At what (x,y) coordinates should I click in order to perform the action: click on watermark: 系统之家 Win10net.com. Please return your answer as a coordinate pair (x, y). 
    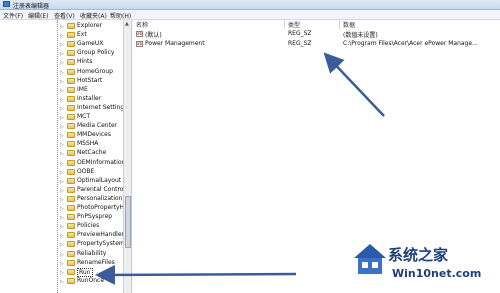
    Looking at the image, I should click on (426, 265).